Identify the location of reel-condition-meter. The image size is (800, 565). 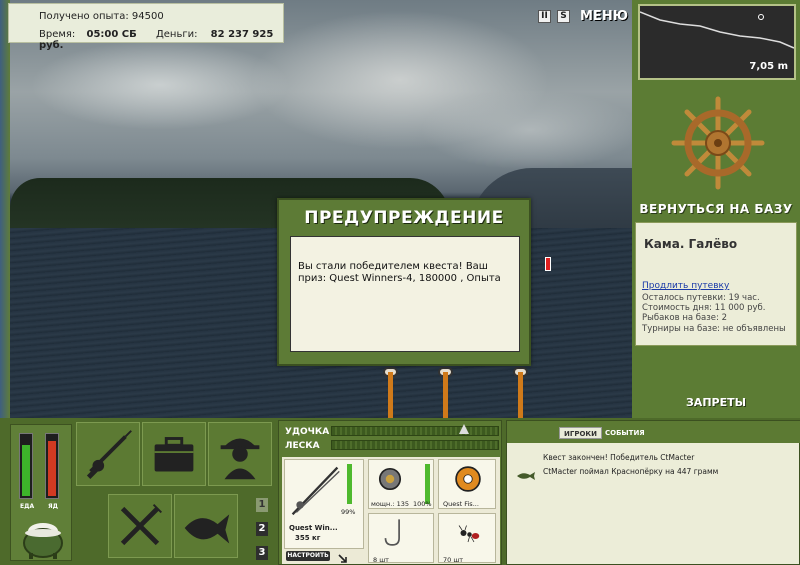
(427, 484).